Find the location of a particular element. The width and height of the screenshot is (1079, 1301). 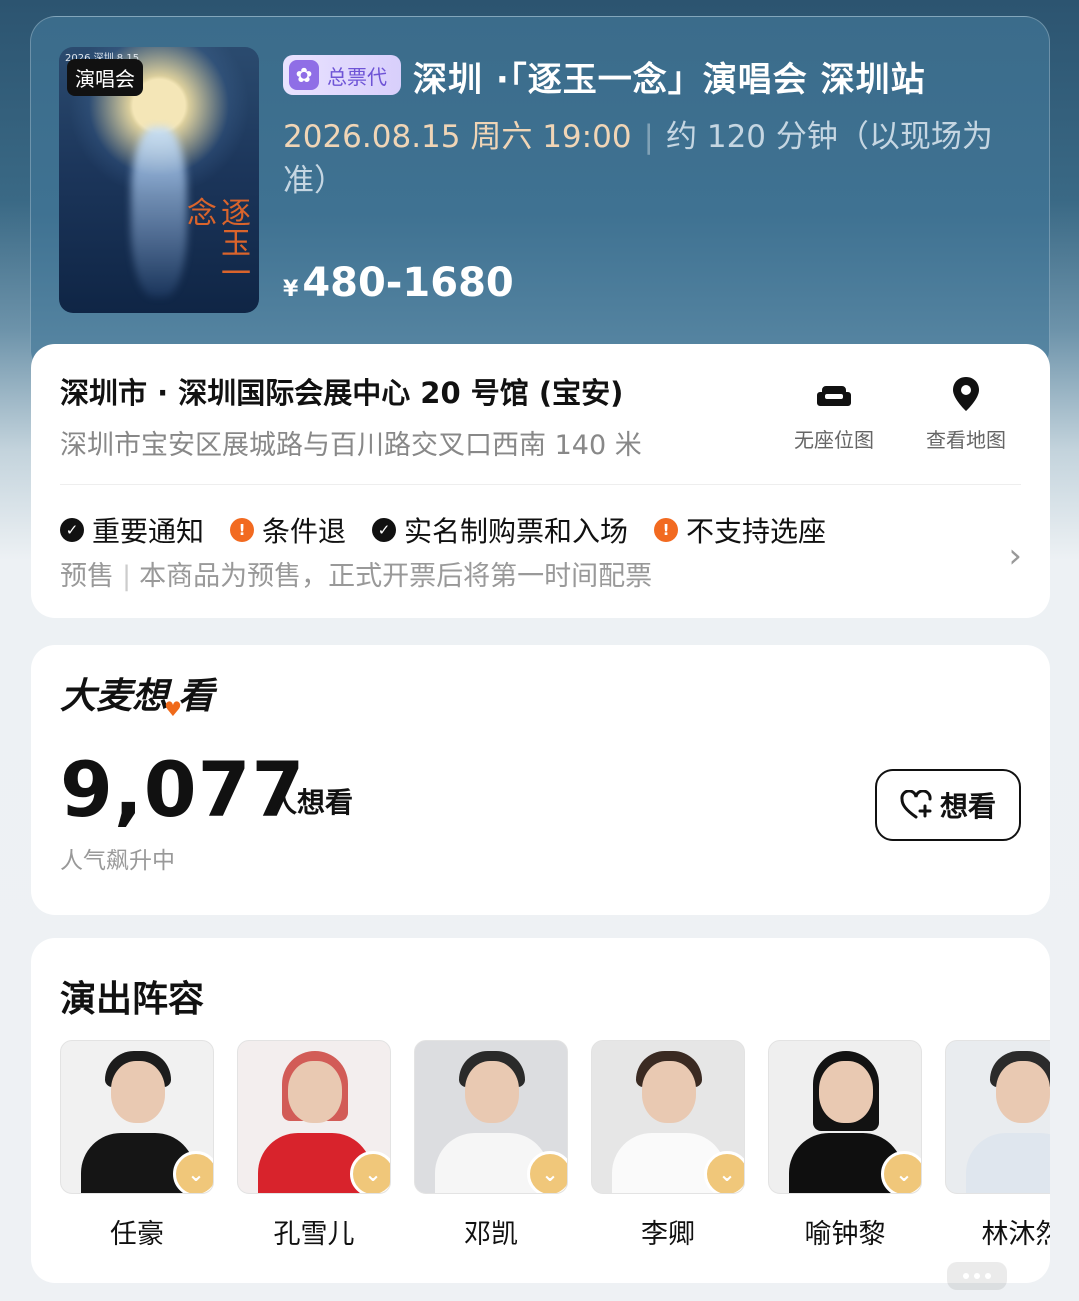

notice-list: ✓ 重要通知 ! 条件退 ✓ 实名制购票和入场 ! 不支持选座 is located at coordinates (443, 530).